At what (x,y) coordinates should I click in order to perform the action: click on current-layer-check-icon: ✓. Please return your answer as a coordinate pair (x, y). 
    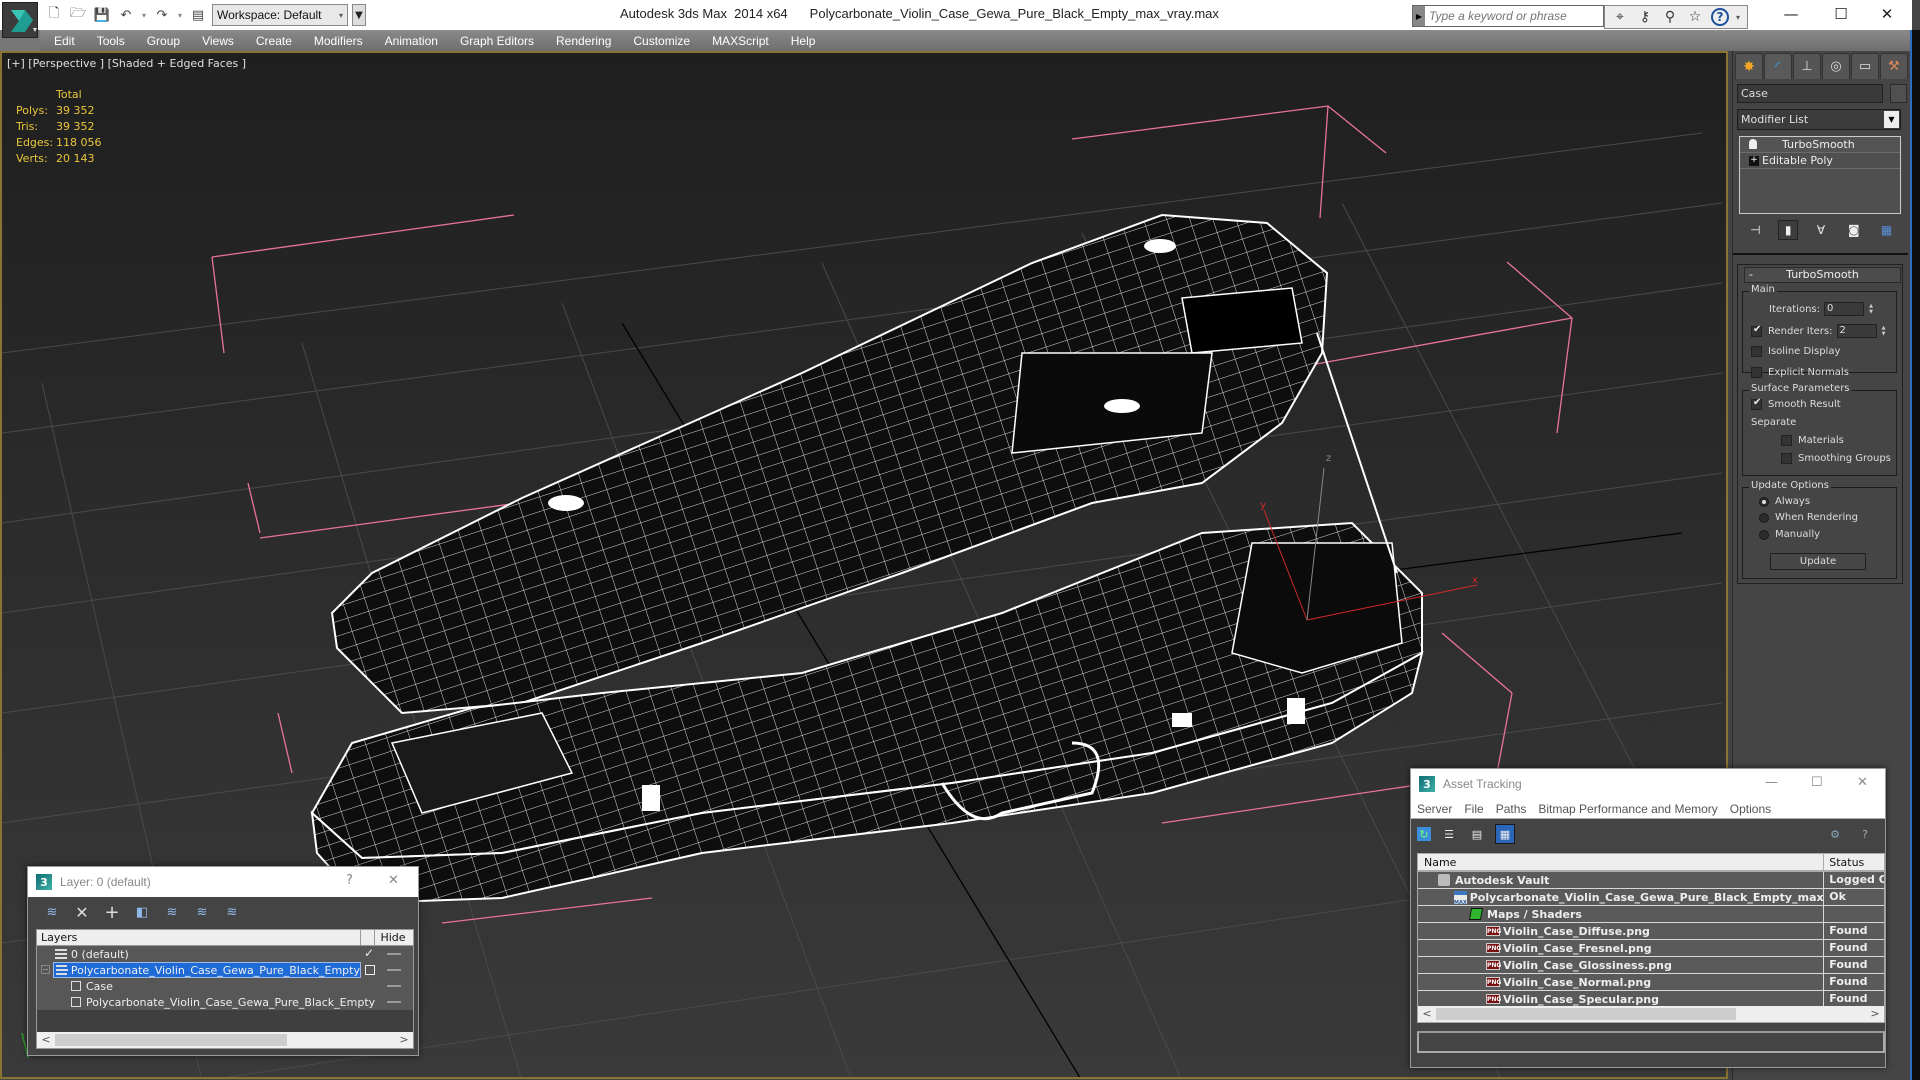
    Looking at the image, I should click on (369, 953).